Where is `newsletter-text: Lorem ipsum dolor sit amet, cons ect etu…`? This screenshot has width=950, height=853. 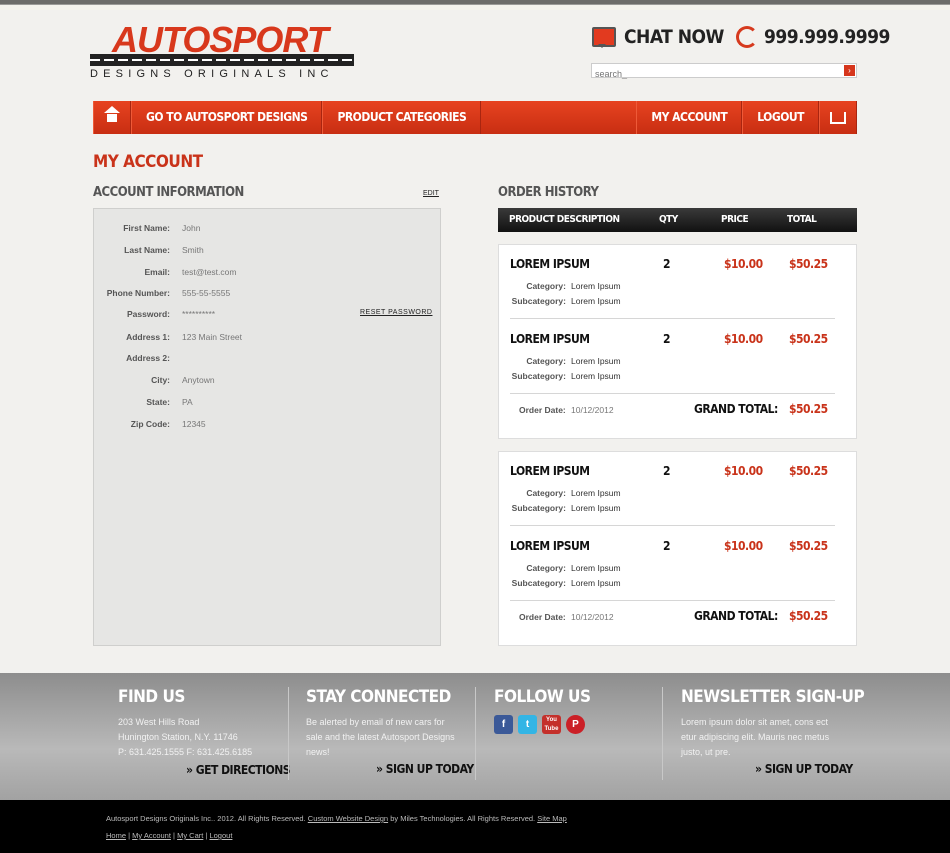
newsletter-text: Lorem ipsum dolor sit amet, cons ect etu… is located at coordinates (755, 737).